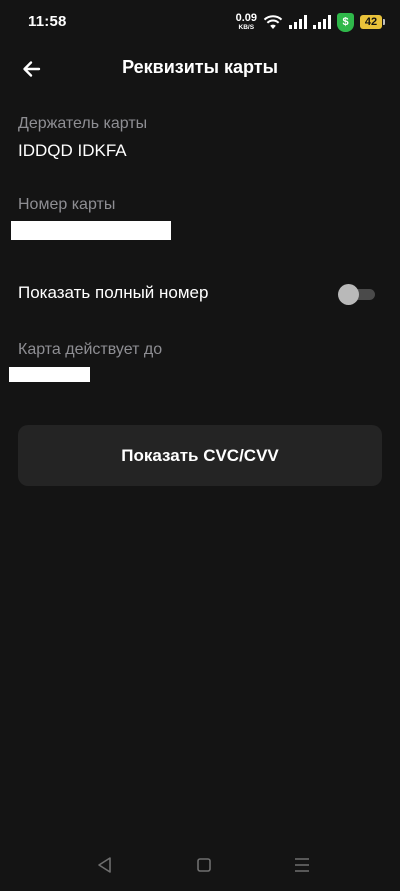 The image size is (400, 891). What do you see at coordinates (273, 22) in the screenshot?
I see `wifi-icon` at bounding box center [273, 22].